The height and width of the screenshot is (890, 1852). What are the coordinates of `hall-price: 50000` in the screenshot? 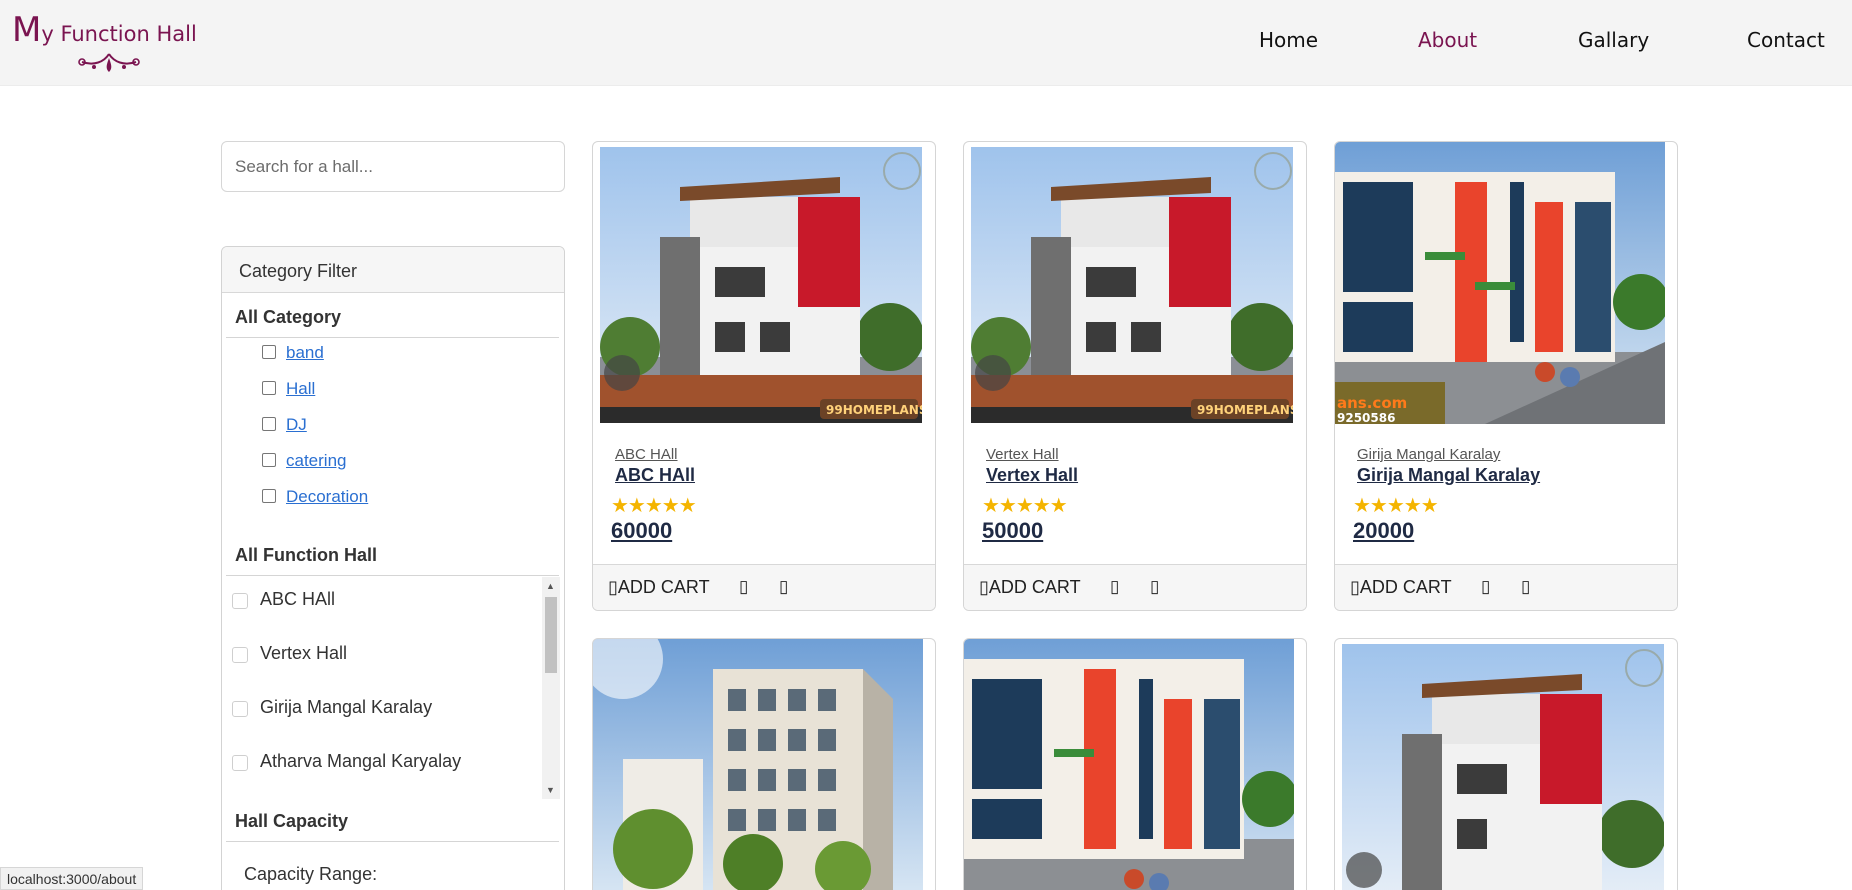 It's located at (1012, 531).